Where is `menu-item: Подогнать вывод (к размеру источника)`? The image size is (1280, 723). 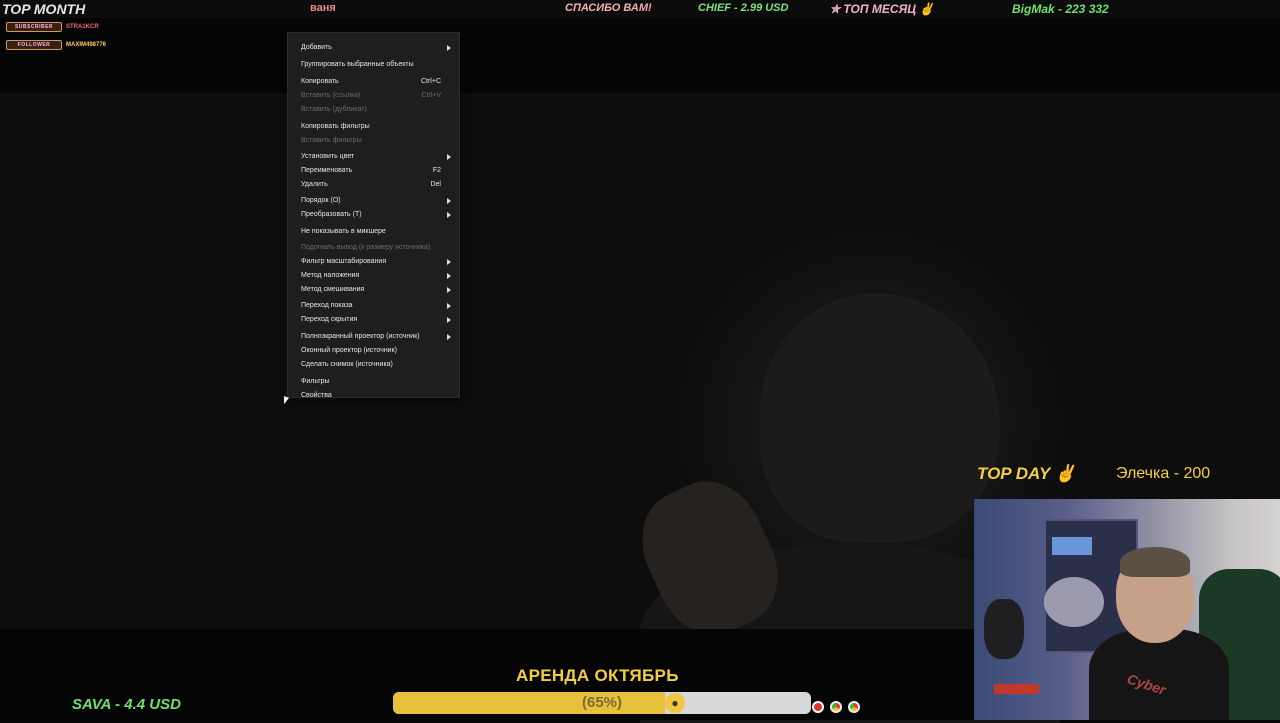 menu-item: Подогнать вывод (к размеру источника) is located at coordinates (376, 248).